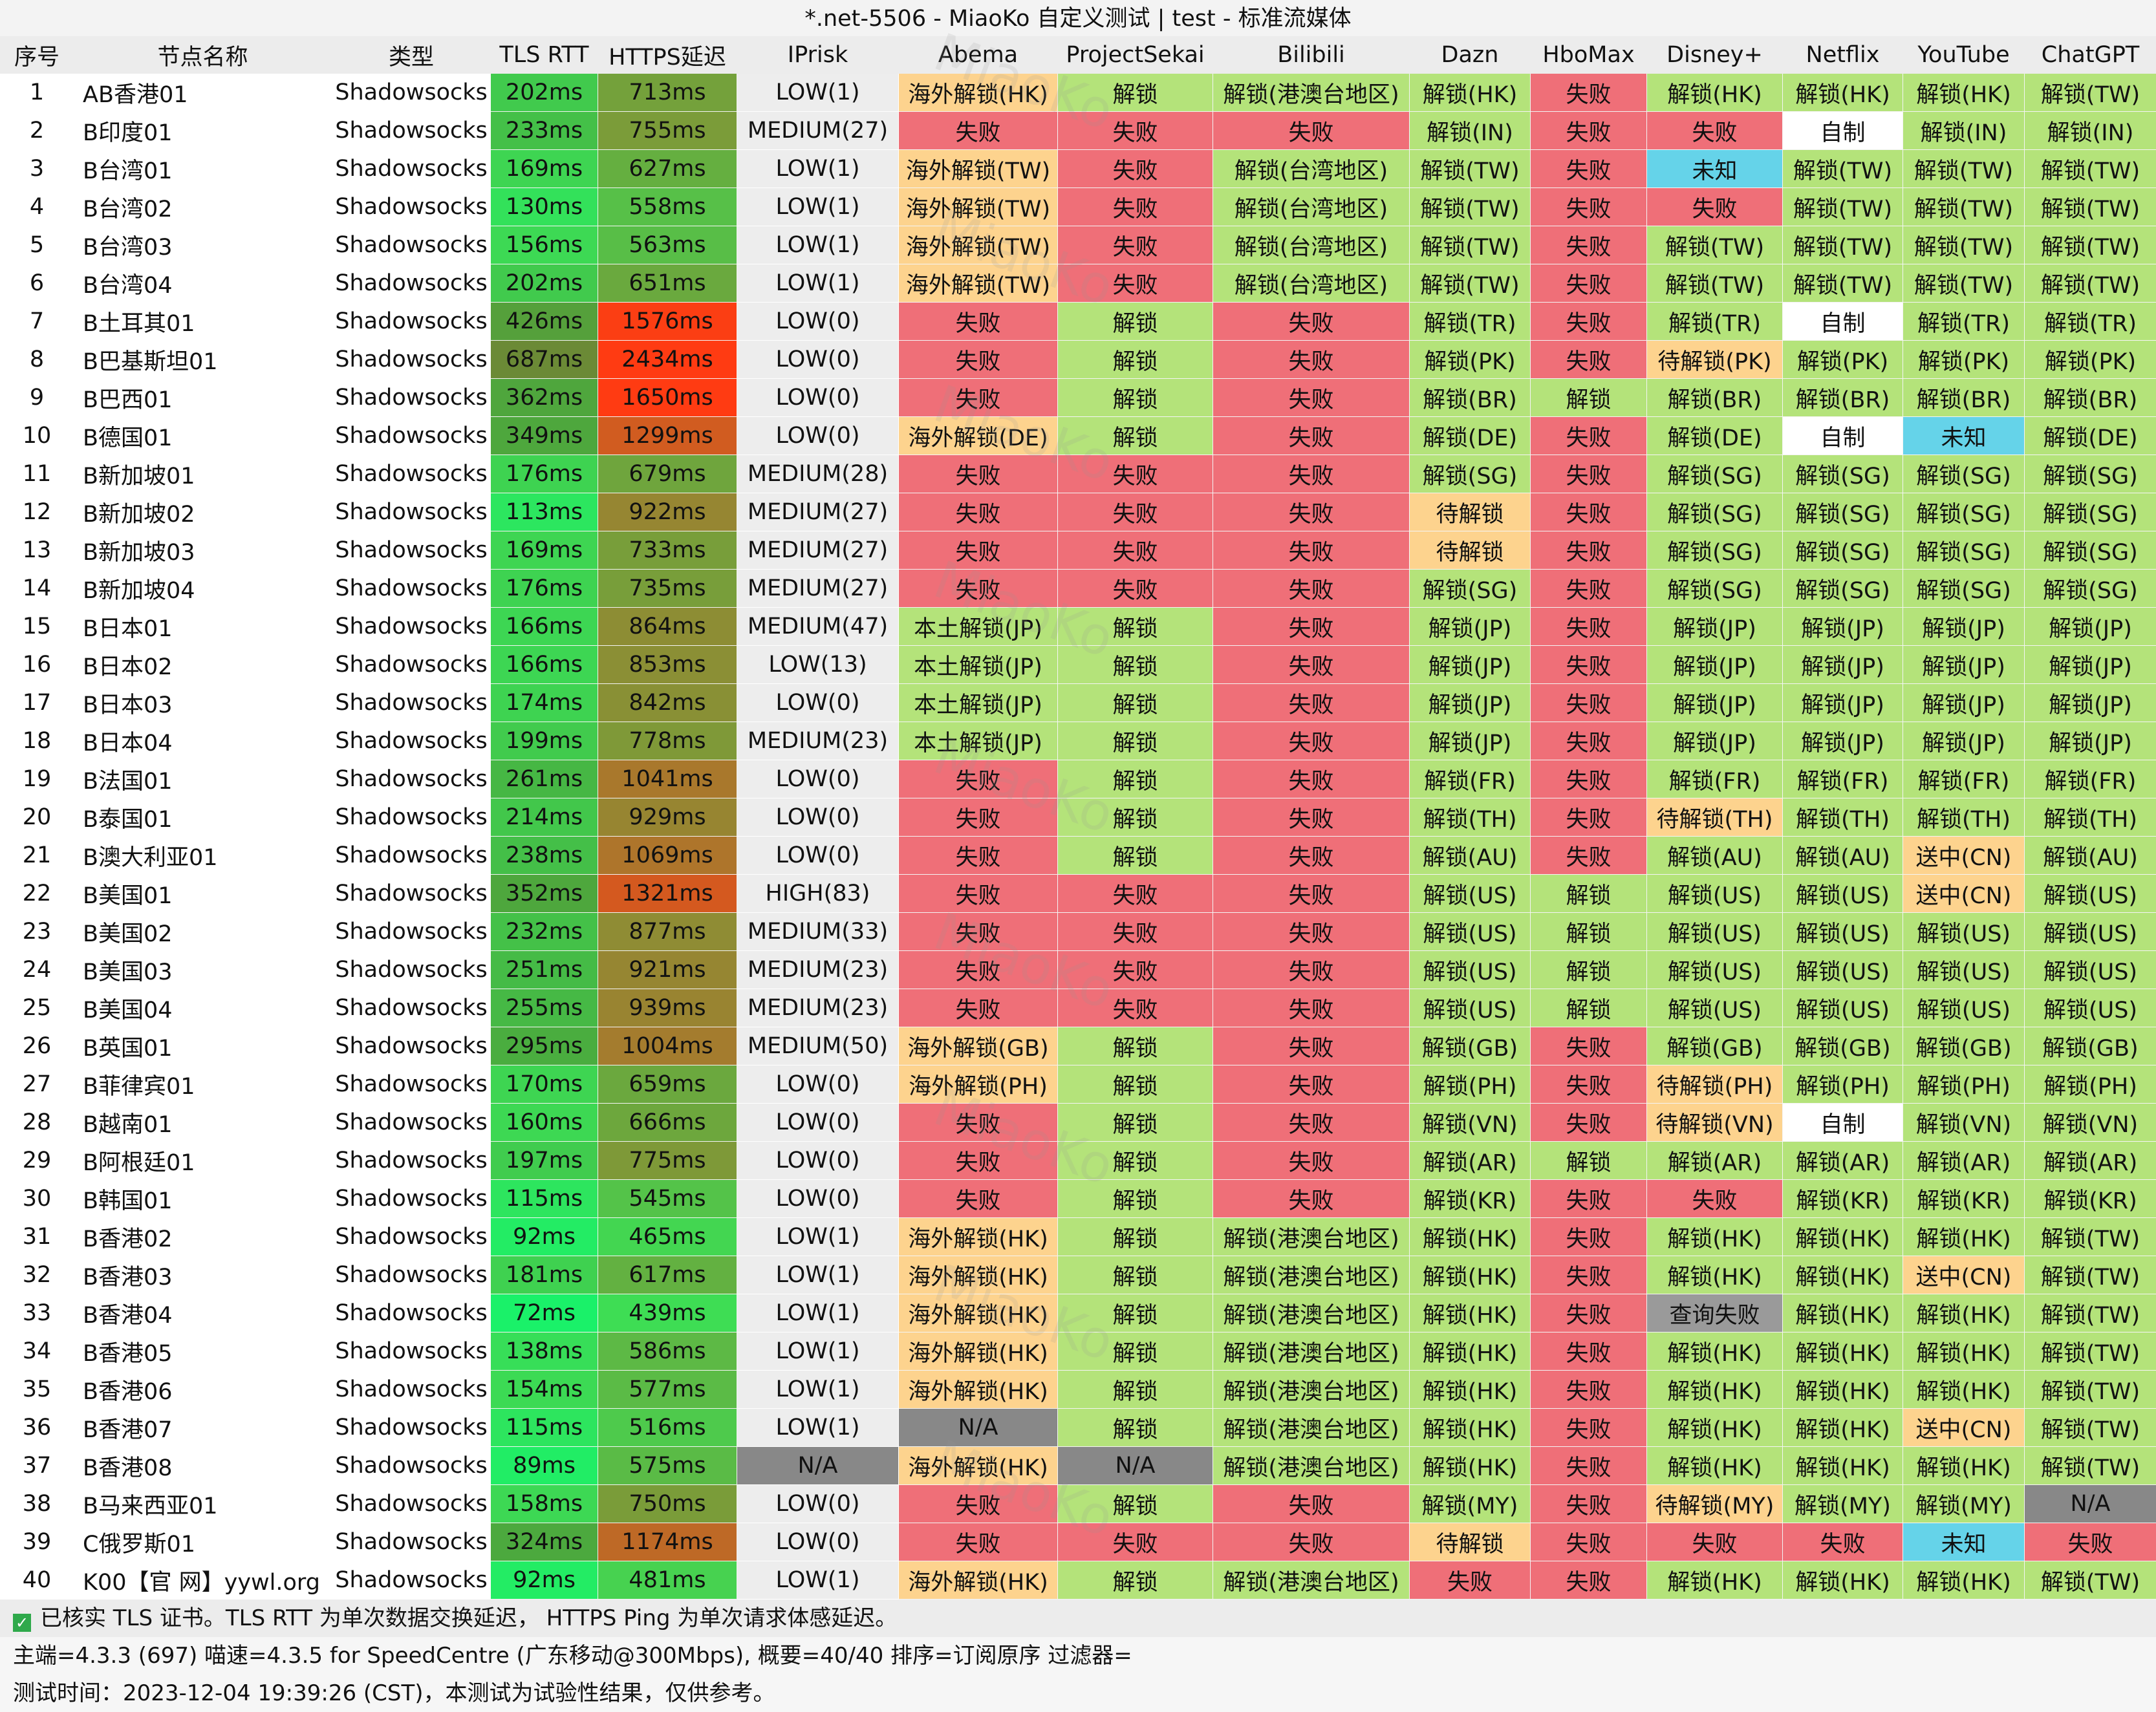 Image resolution: width=2156 pixels, height=1712 pixels. Describe the element at coordinates (37, 512) in the screenshot. I see `cell-index: 12` at that location.